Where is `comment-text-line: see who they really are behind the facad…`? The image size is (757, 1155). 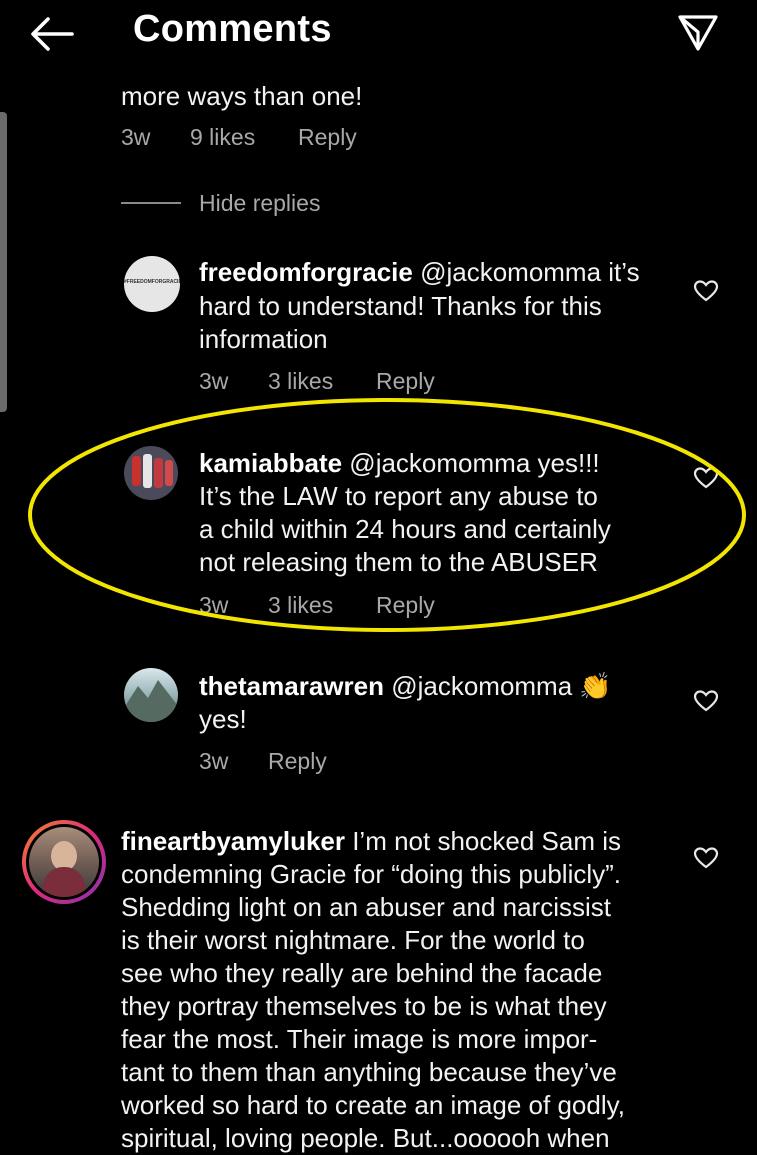 comment-text-line: see who they really are behind the facad… is located at coordinates (362, 973).